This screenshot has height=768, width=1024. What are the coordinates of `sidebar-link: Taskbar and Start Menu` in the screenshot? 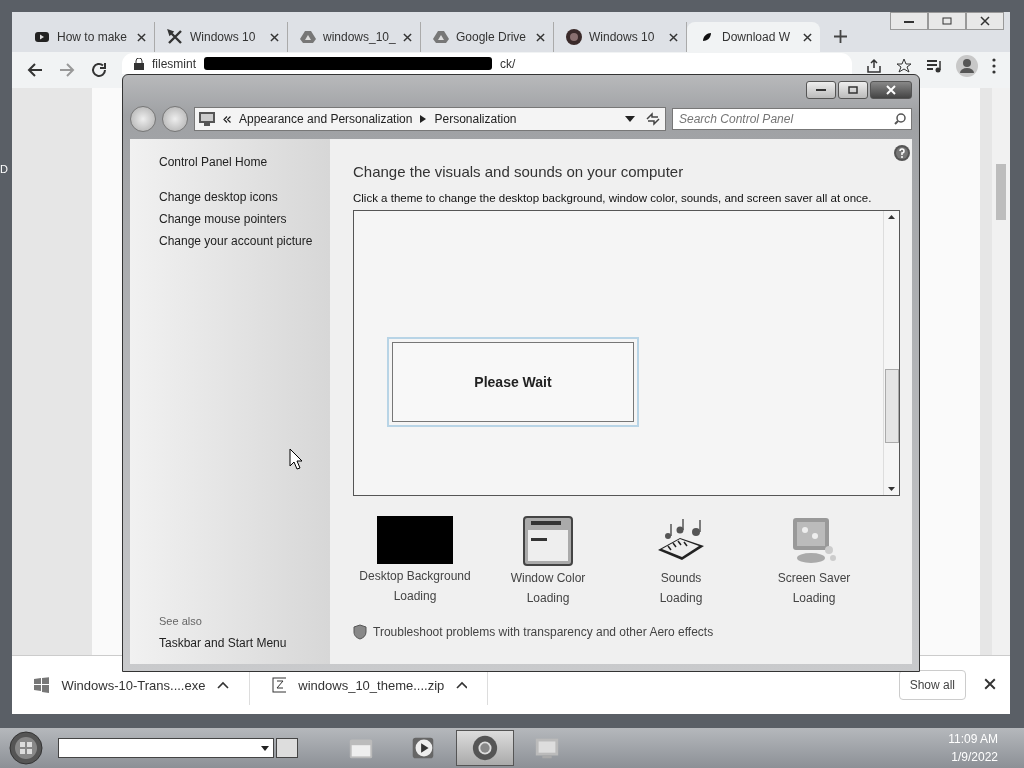 It's located at (223, 643).